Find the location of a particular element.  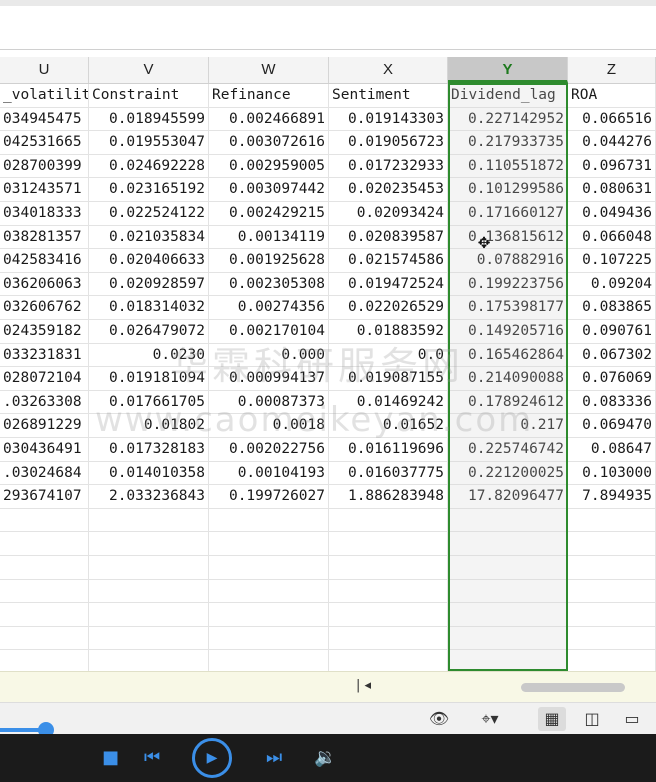

table-cell: 0.003097442 is located at coordinates (269, 190).